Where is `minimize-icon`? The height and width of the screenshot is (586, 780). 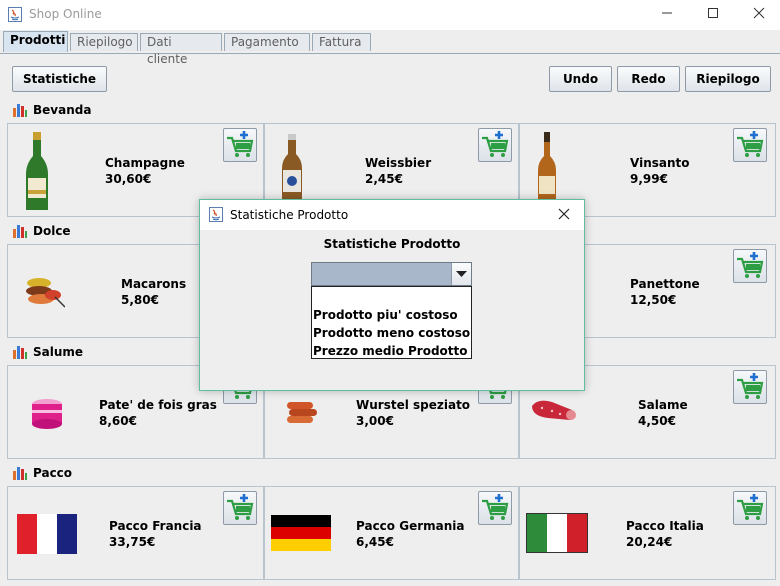 minimize-icon is located at coordinates (667, 13).